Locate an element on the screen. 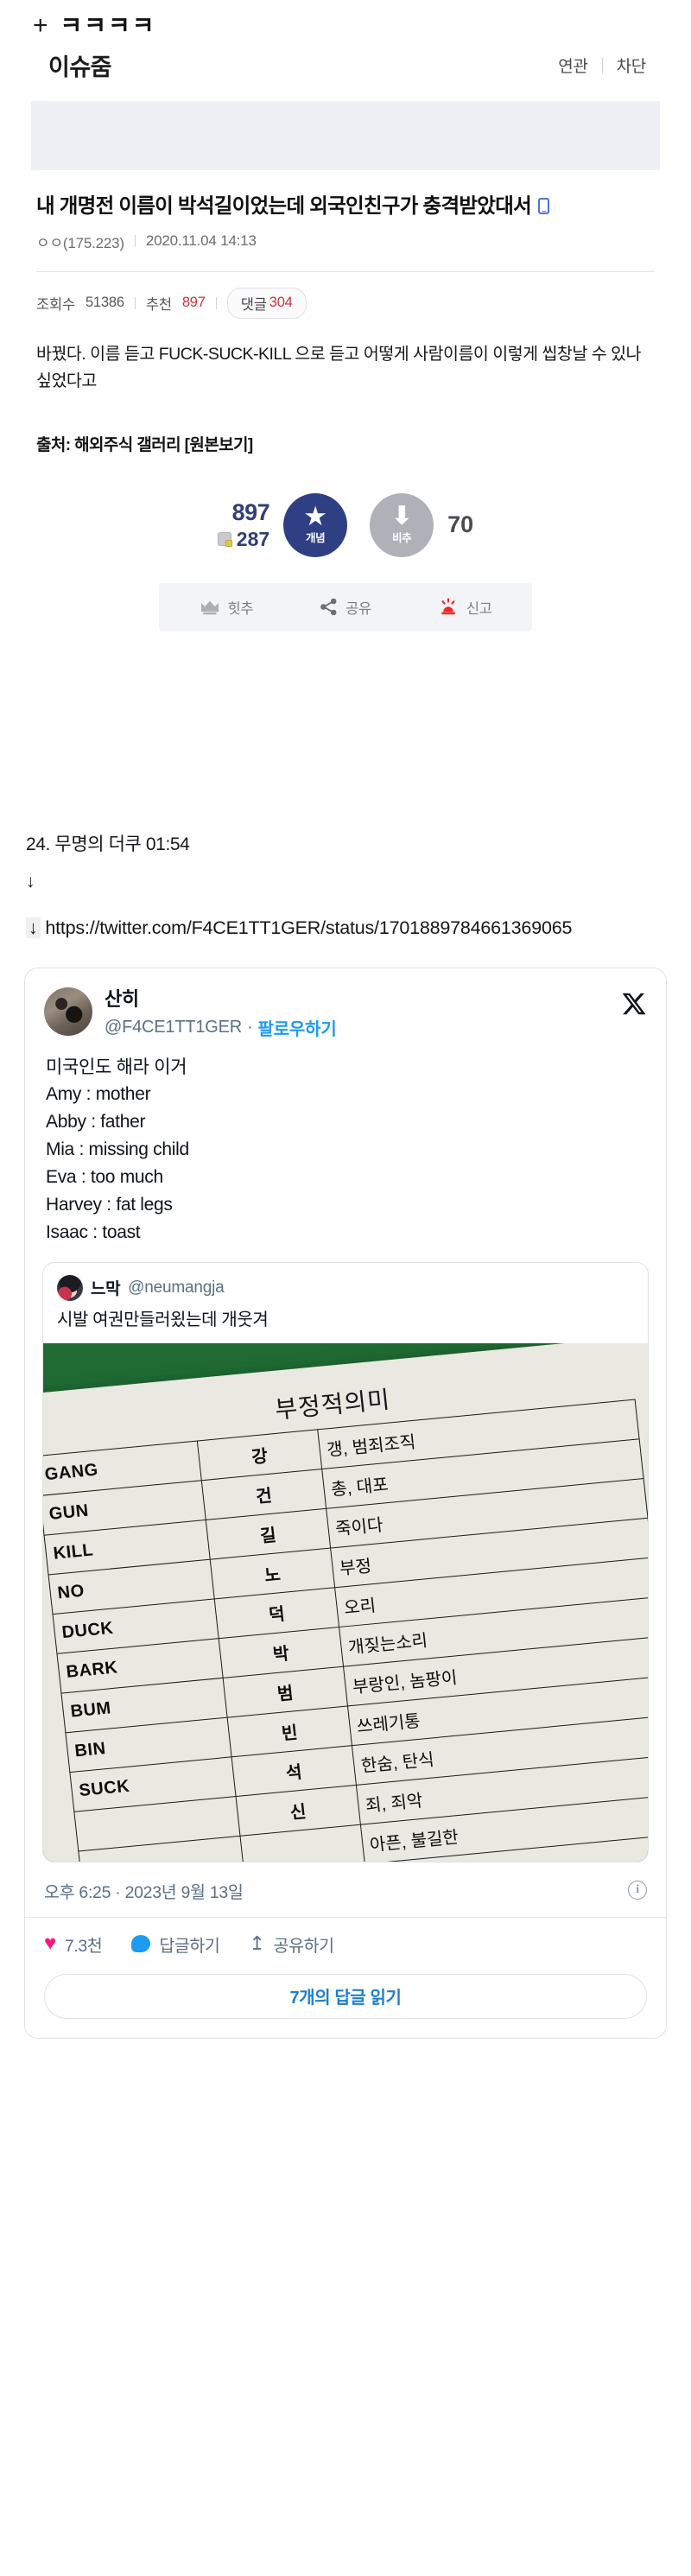  comment-header: 24. 무명의 더쿠 01:54 is located at coordinates (108, 844).